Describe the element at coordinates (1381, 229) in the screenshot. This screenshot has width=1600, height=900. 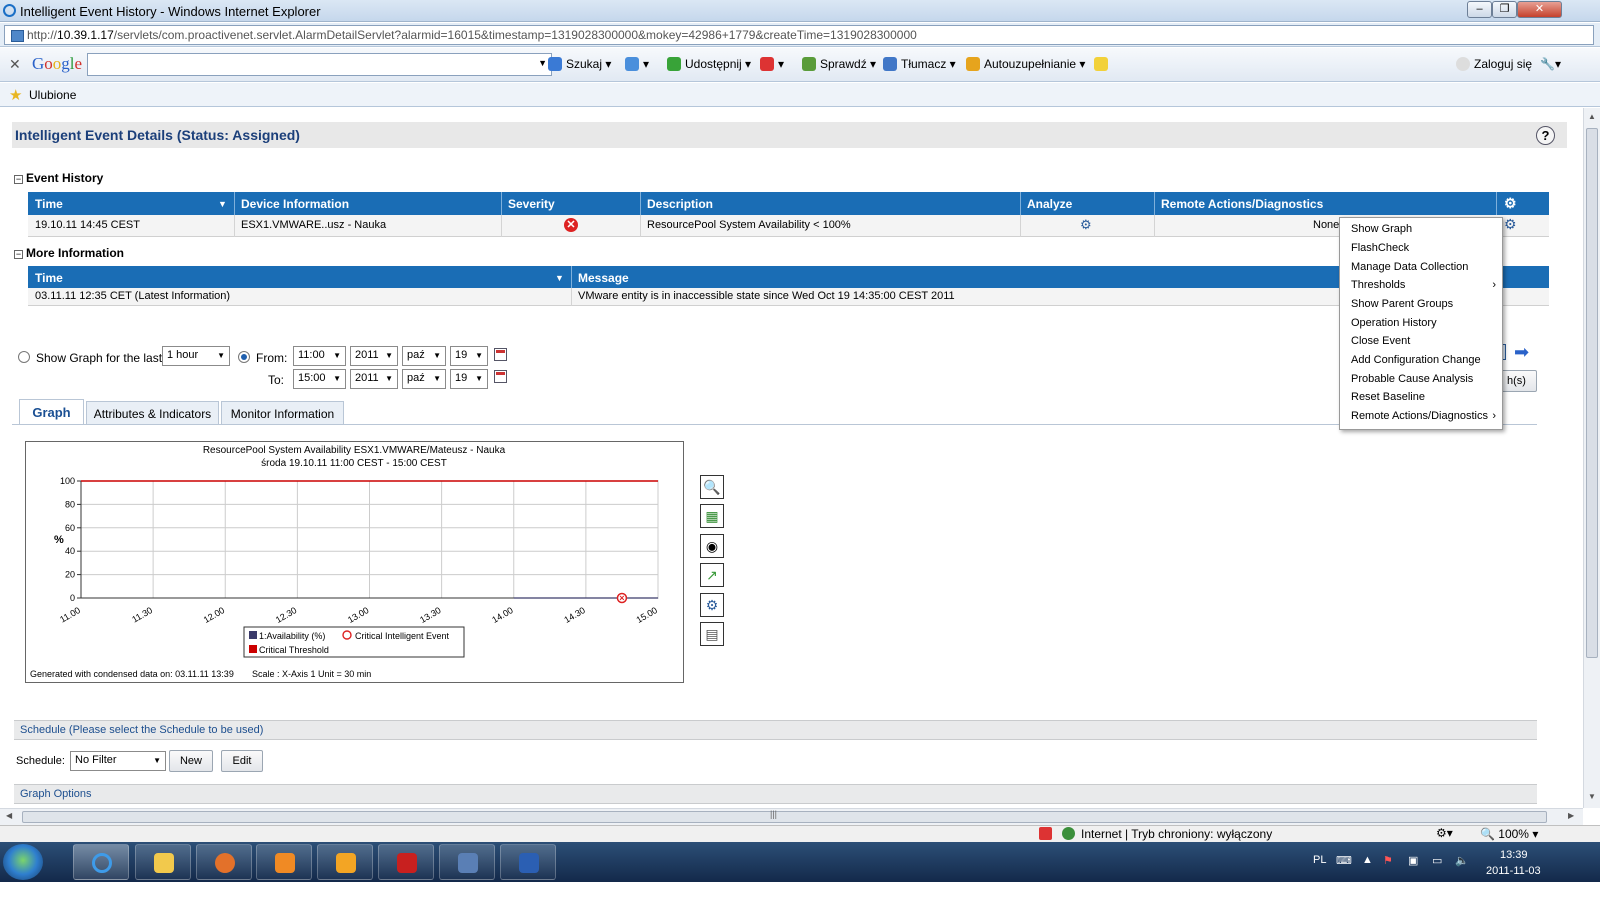
I see `menu-show-graph: Show Graph` at that location.